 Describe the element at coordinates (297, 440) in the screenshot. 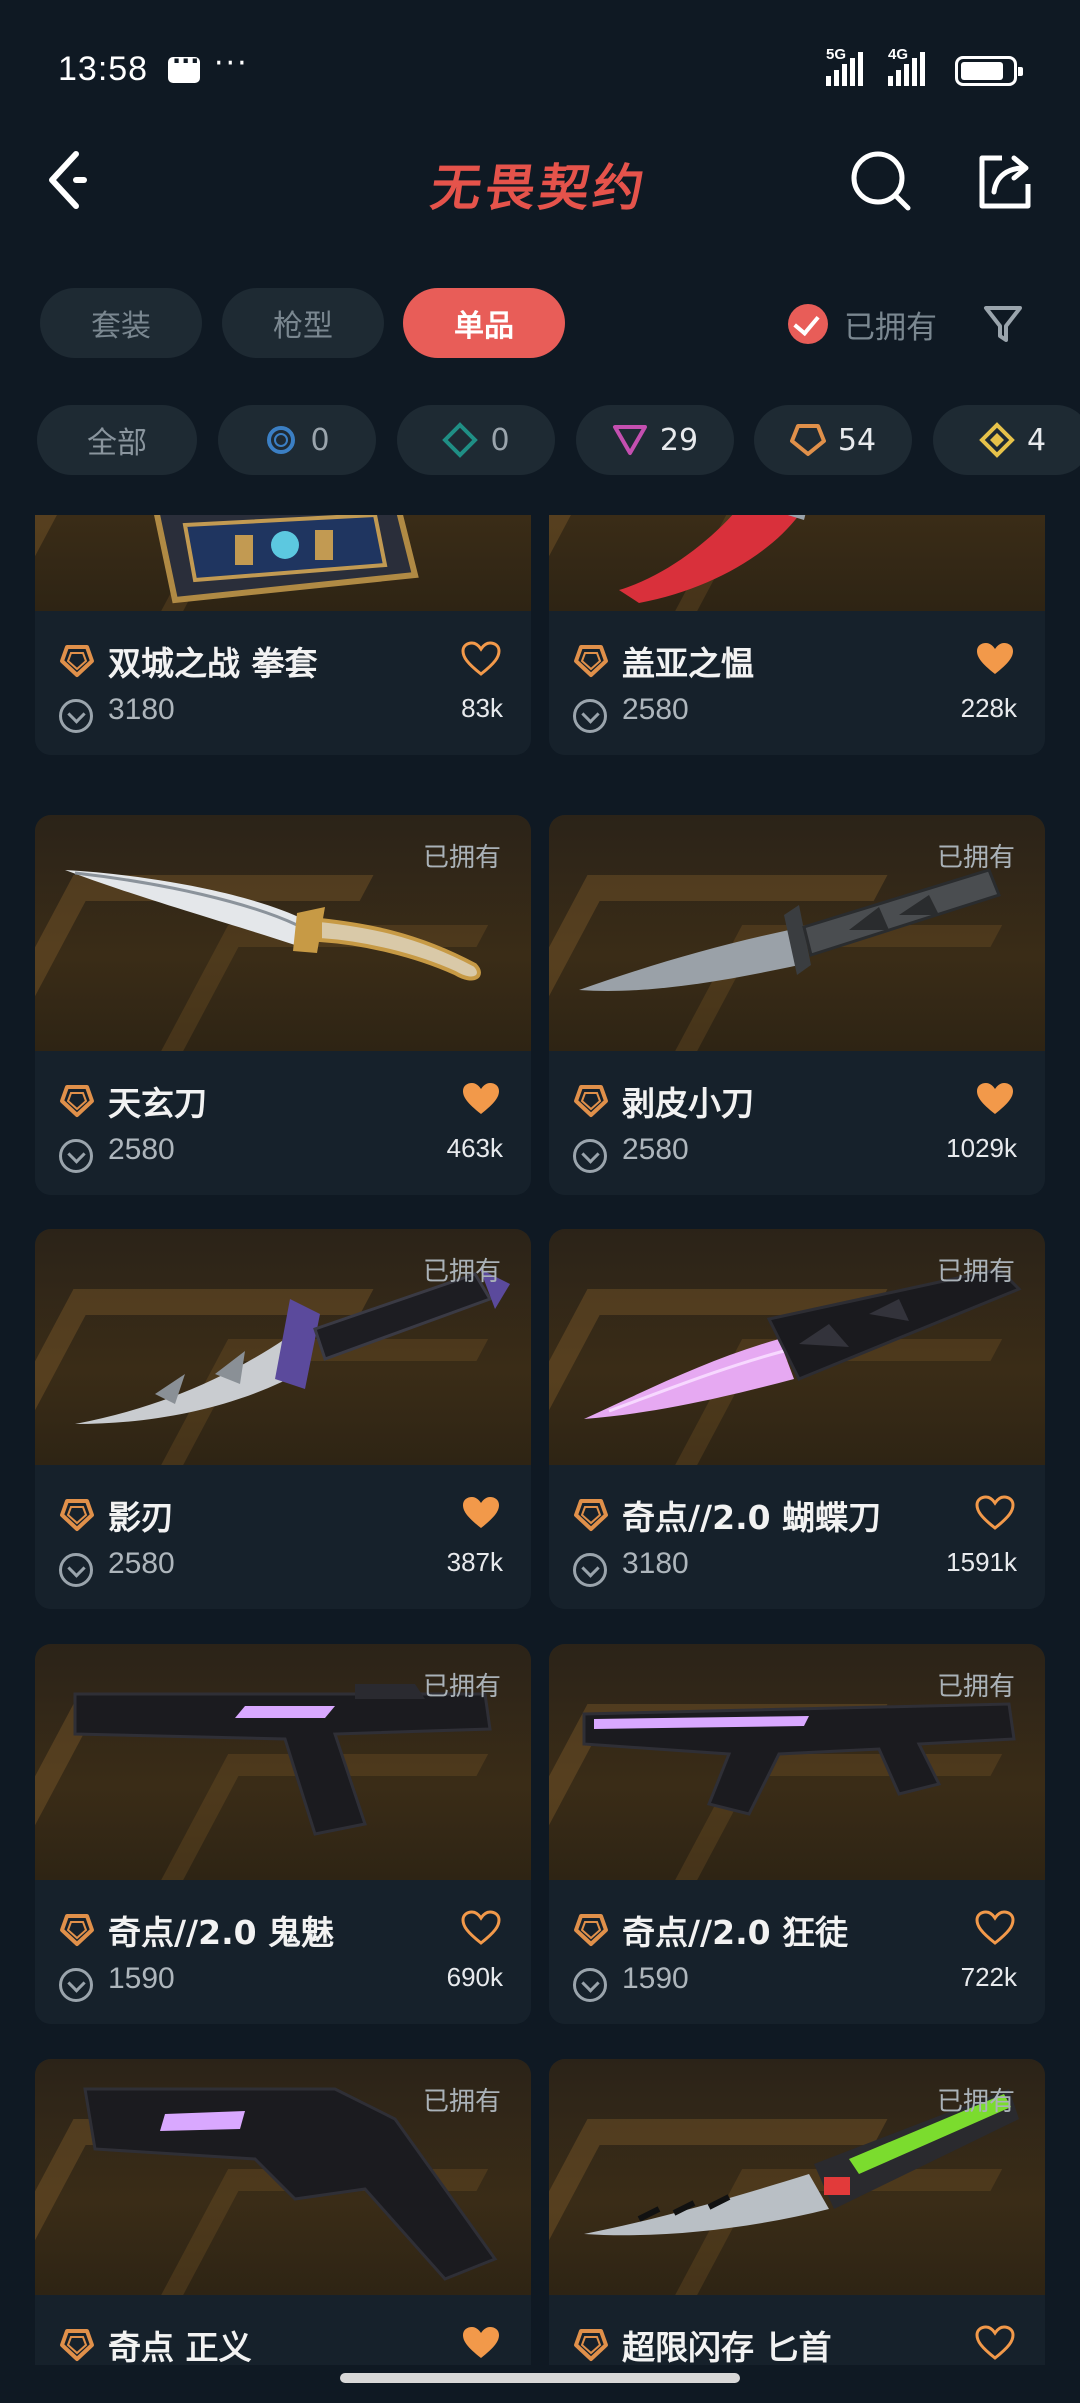

I see `chip-select-tier: 0` at that location.